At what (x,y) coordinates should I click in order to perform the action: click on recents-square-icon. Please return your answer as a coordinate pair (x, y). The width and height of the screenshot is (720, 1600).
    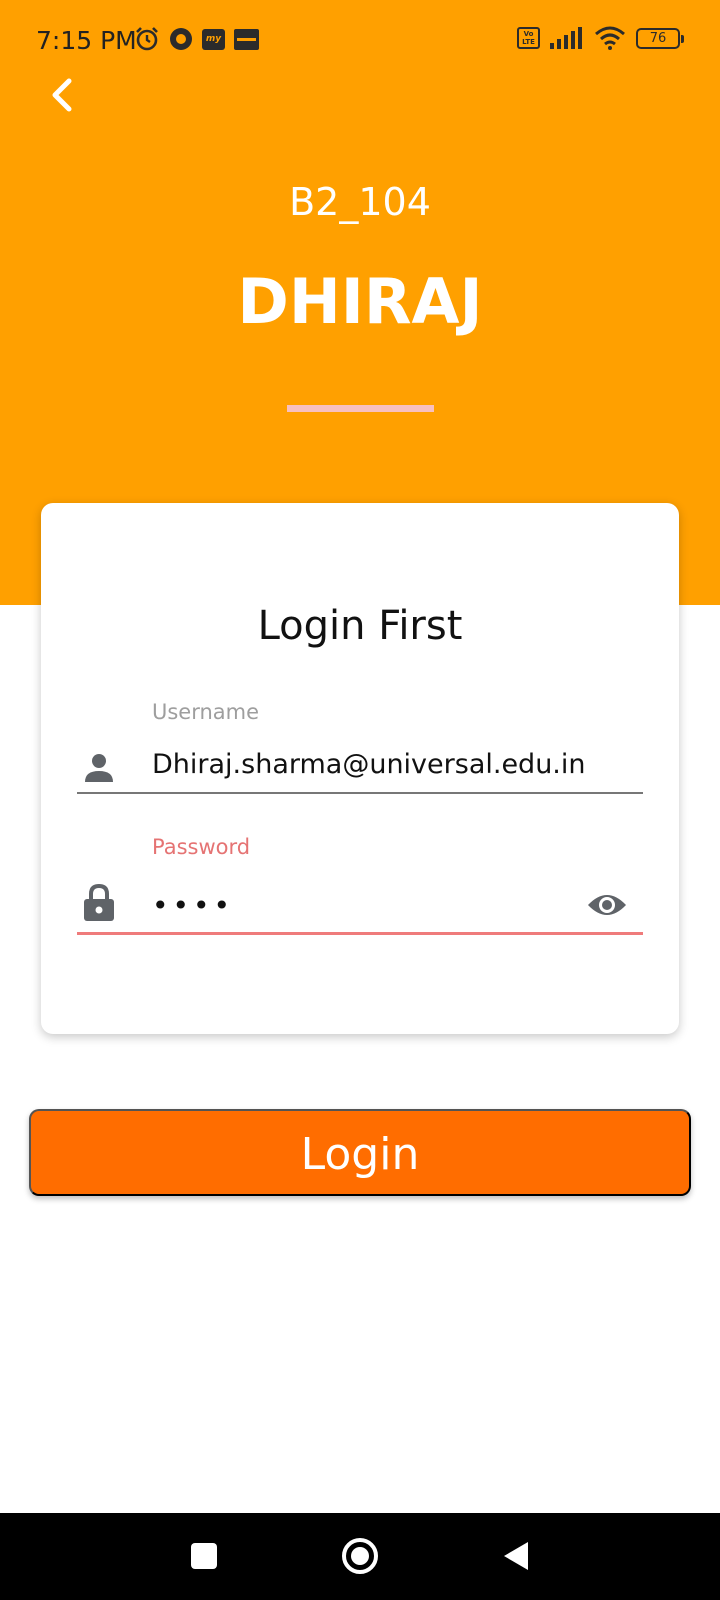
    Looking at the image, I should click on (204, 1556).